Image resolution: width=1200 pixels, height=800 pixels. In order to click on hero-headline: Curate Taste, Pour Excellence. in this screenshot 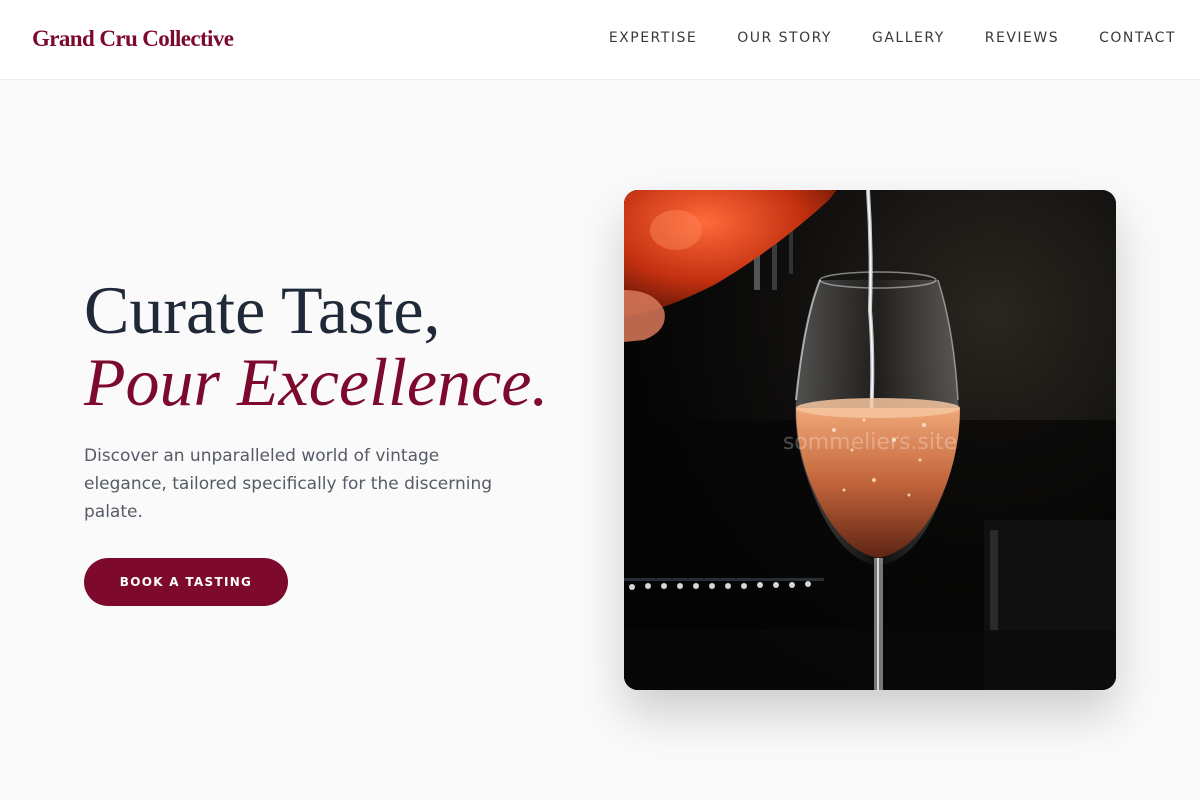, I will do `click(344, 346)`.